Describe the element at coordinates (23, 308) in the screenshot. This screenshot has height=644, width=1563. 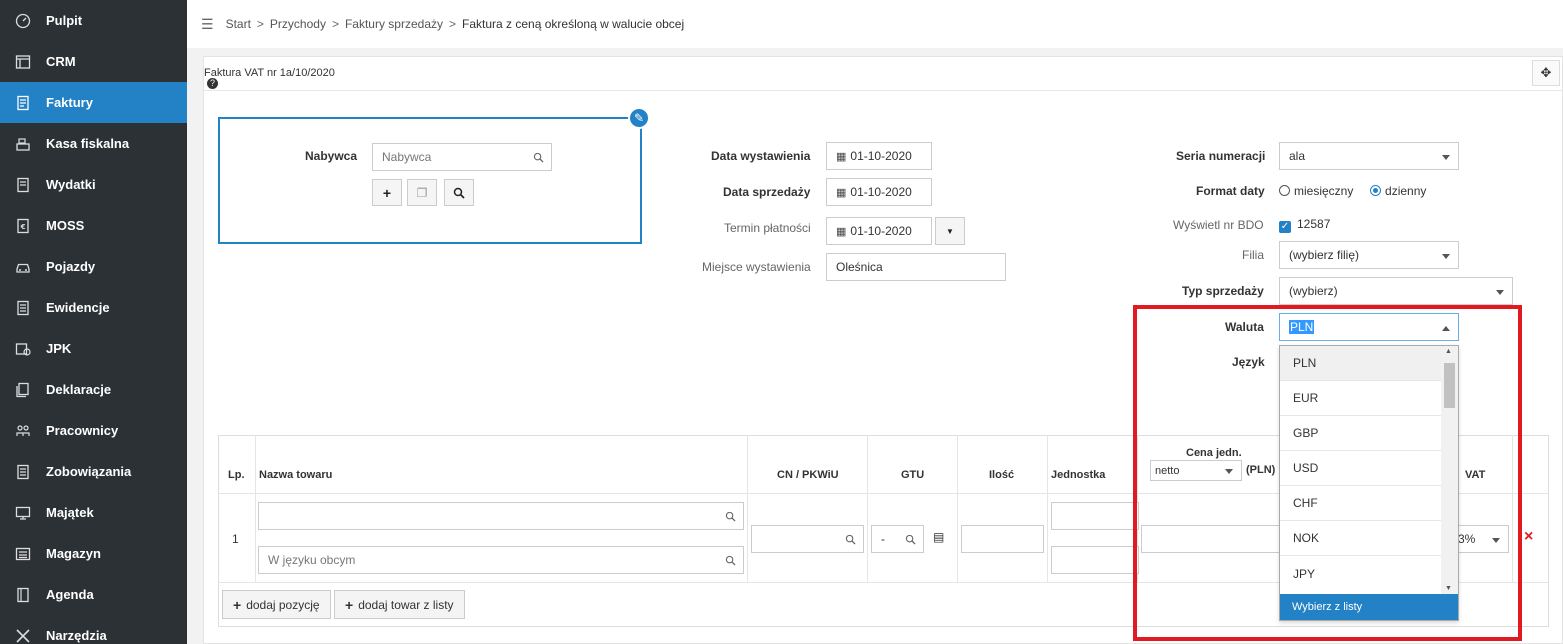
I see `records-icon` at that location.